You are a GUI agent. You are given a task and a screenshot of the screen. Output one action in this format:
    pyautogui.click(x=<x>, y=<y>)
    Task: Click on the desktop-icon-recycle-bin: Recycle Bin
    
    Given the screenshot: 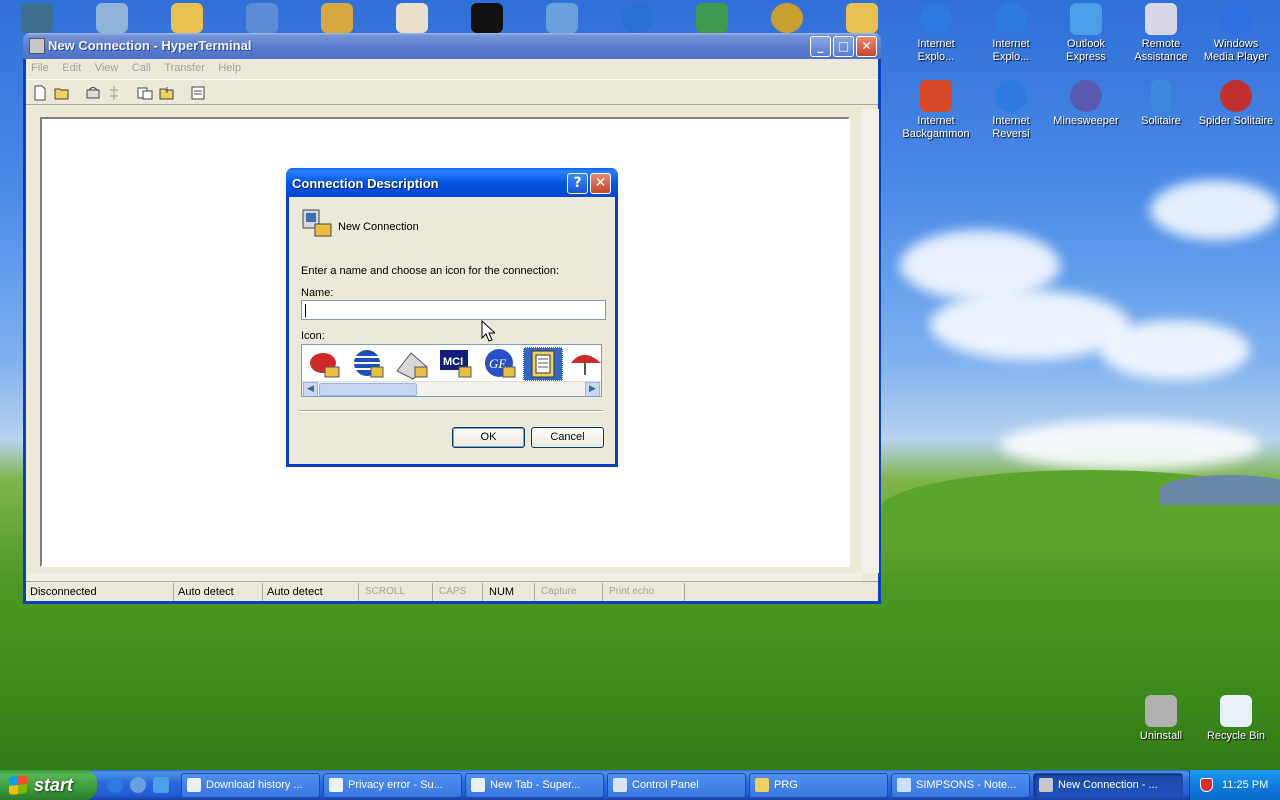 What is the action you would take?
    pyautogui.click(x=1236, y=719)
    